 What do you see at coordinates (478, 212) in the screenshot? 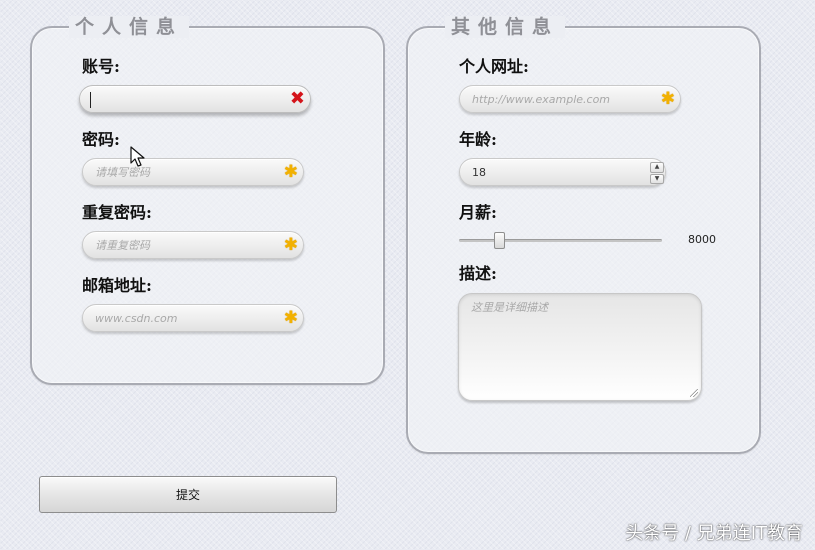
I see `salary-label: 月薪:` at bounding box center [478, 212].